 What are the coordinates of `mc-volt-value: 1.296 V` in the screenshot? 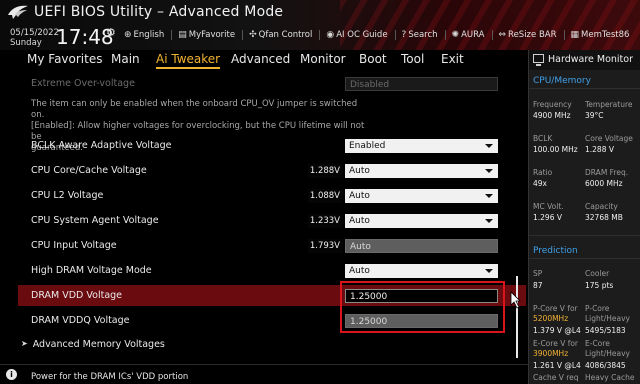 It's located at (547, 217).